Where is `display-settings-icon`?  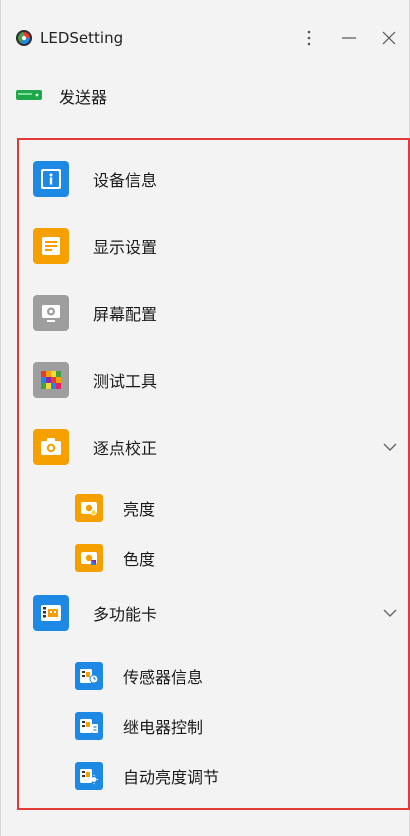 display-settings-icon is located at coordinates (51, 246).